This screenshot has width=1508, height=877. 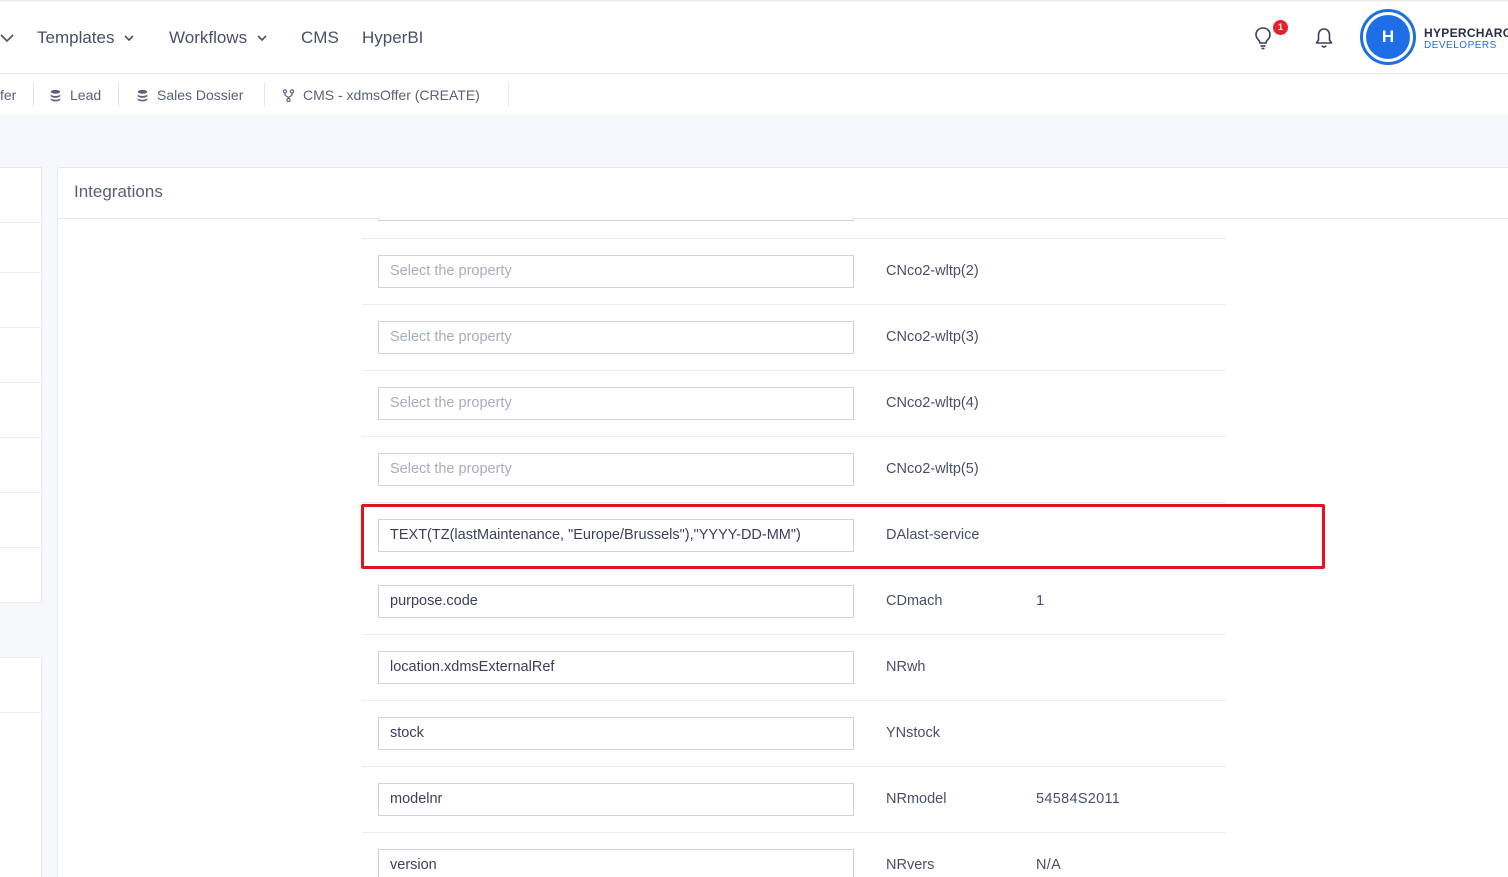 What do you see at coordinates (916, 799) in the screenshot?
I see `target-property: NRmodel` at bounding box center [916, 799].